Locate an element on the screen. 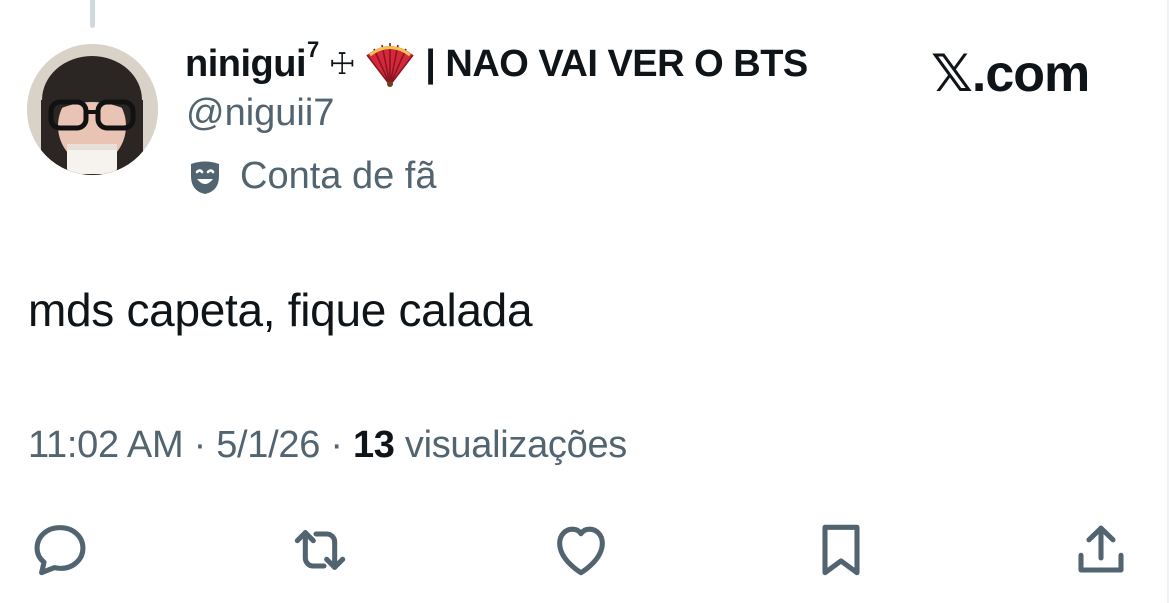 The width and height of the screenshot is (1169, 603). display-name-line: ninigui 7 ☩ | NAO VAI VER O BTS is located at coordinates (496, 63).